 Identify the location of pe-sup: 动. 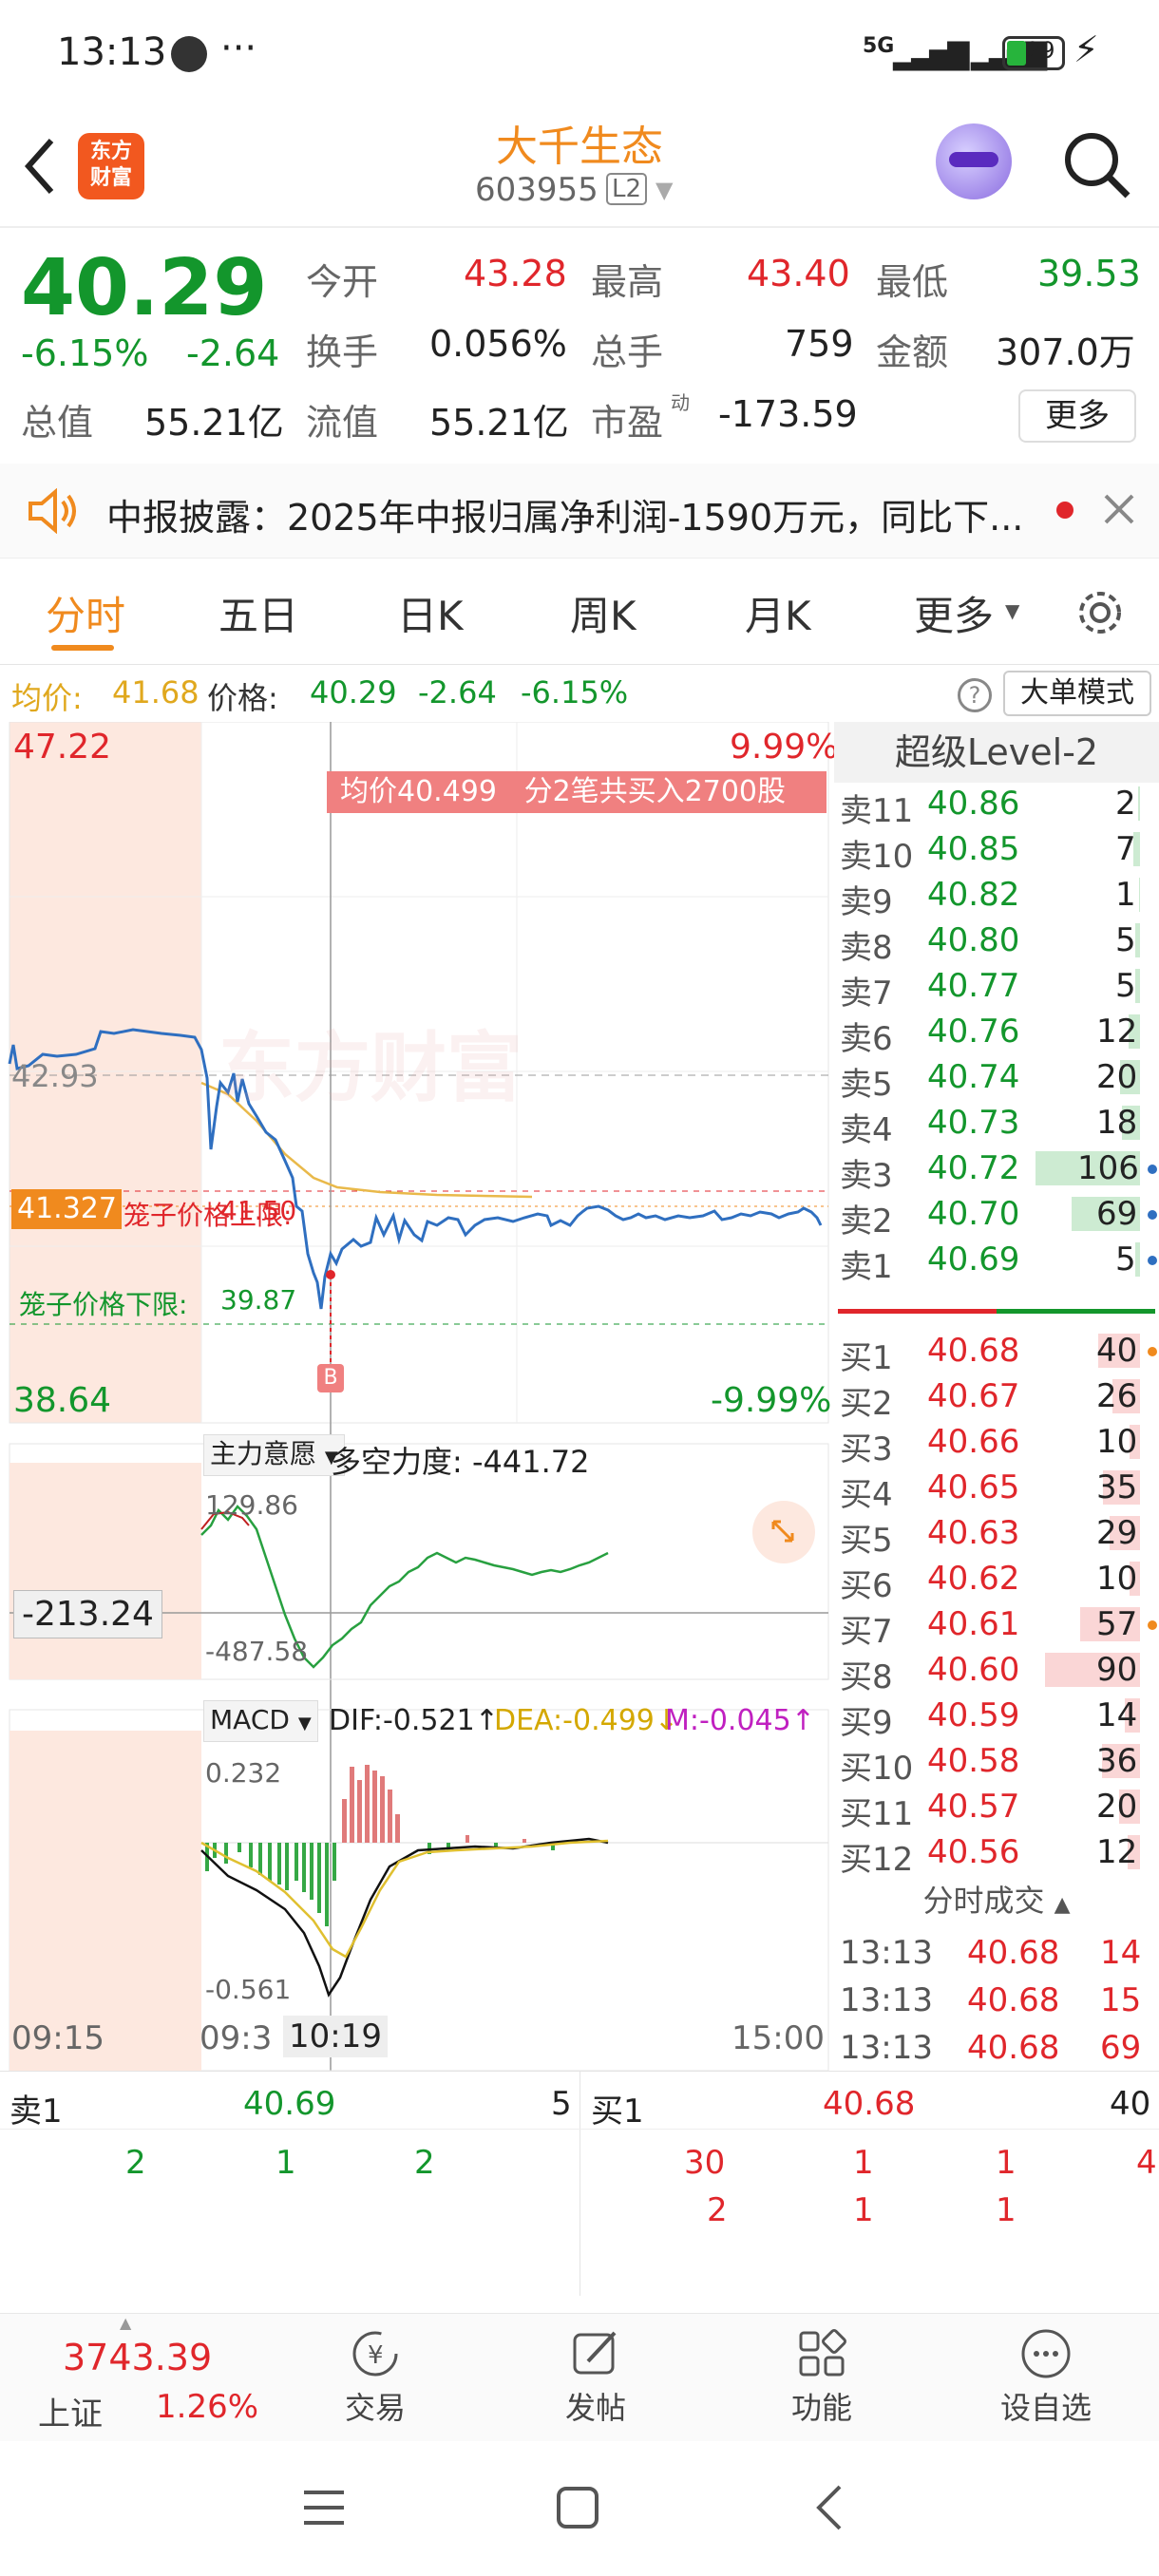
(680, 402).